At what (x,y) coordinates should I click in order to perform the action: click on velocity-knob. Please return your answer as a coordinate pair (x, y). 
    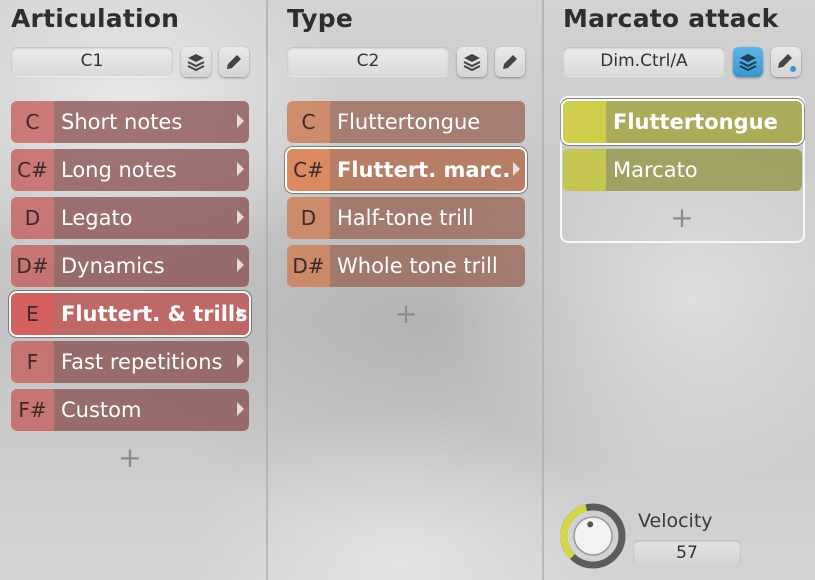
    Looking at the image, I should click on (593, 536).